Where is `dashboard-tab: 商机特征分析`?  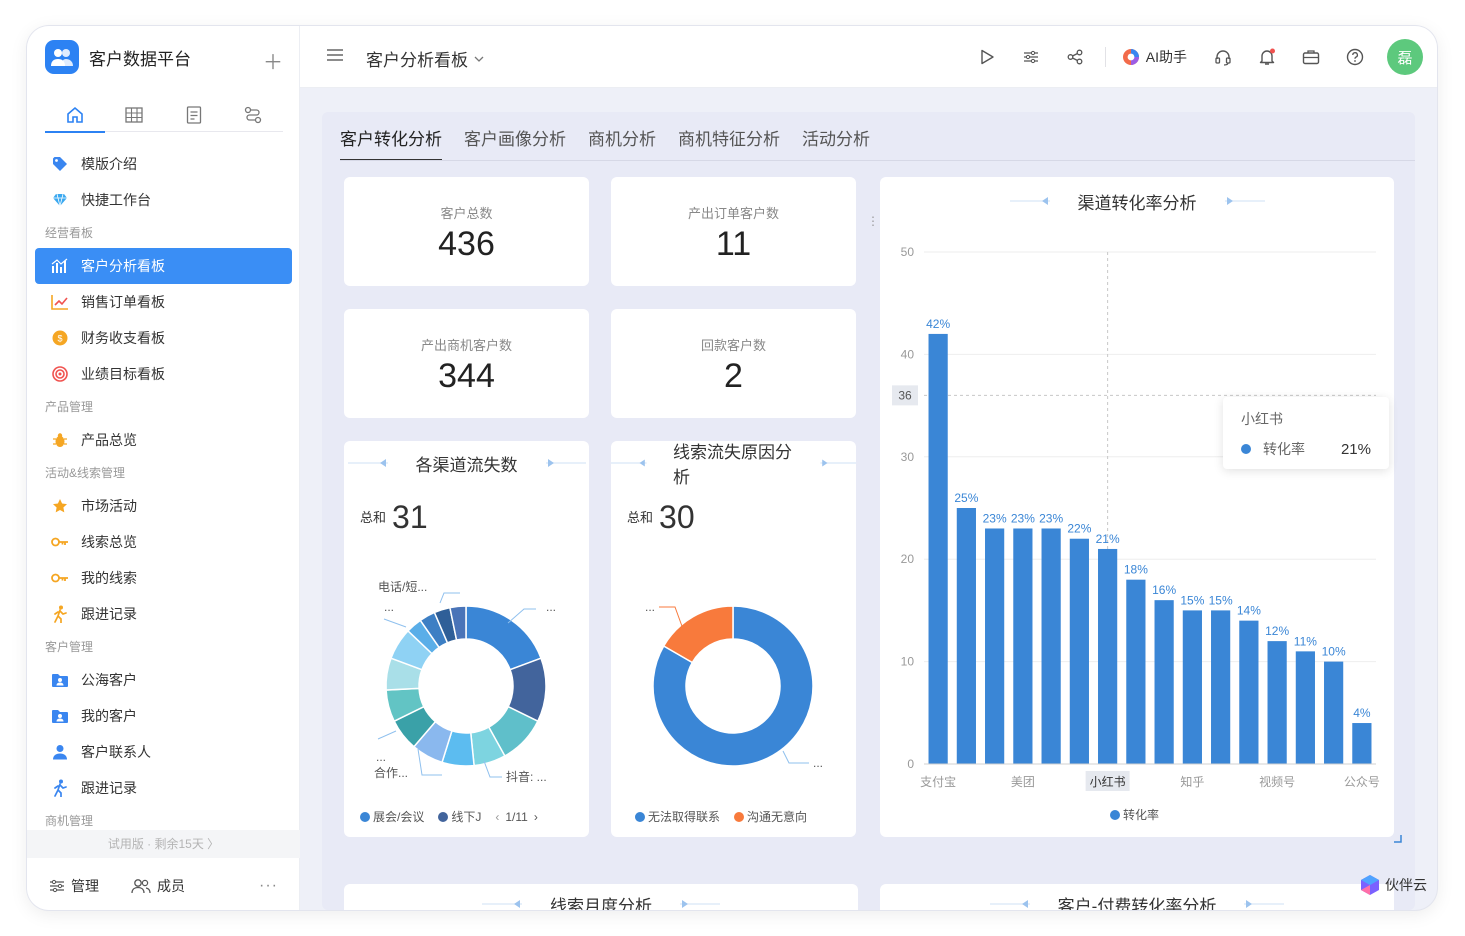
dashboard-tab: 商机特征分析 is located at coordinates (729, 140).